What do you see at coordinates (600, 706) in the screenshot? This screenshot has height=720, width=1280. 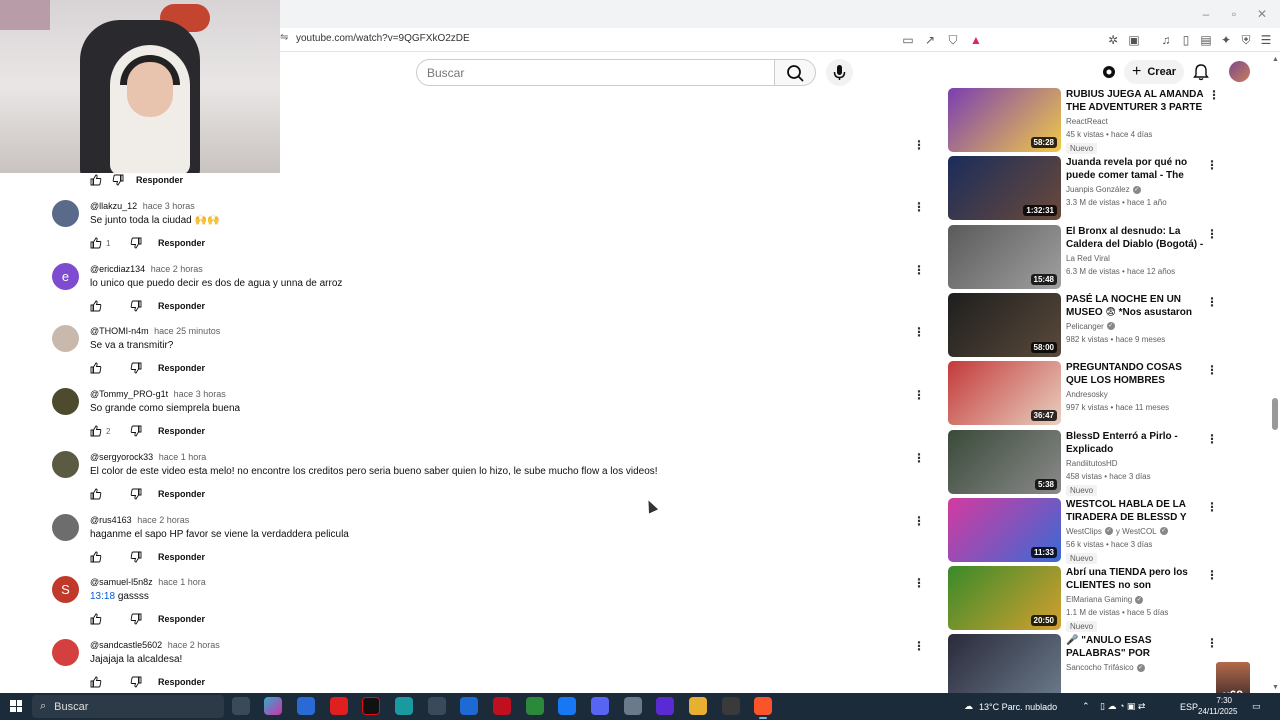 I see `discord-icon` at bounding box center [600, 706].